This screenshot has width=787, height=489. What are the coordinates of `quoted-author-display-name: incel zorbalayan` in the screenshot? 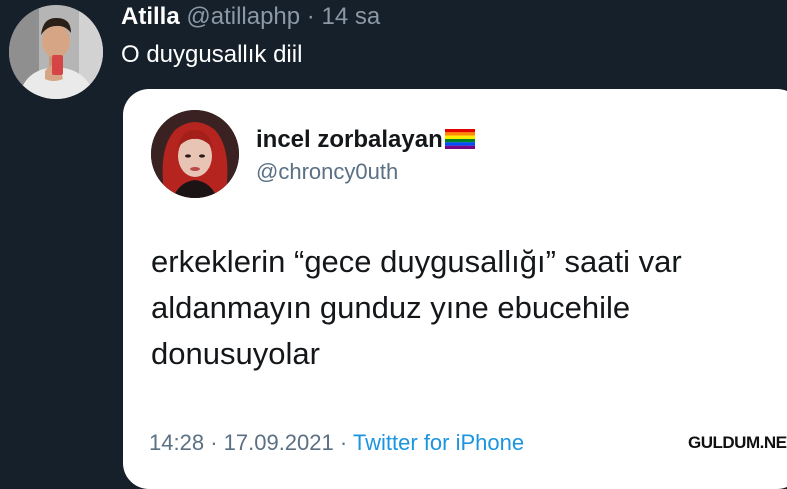 It's located at (349, 139).